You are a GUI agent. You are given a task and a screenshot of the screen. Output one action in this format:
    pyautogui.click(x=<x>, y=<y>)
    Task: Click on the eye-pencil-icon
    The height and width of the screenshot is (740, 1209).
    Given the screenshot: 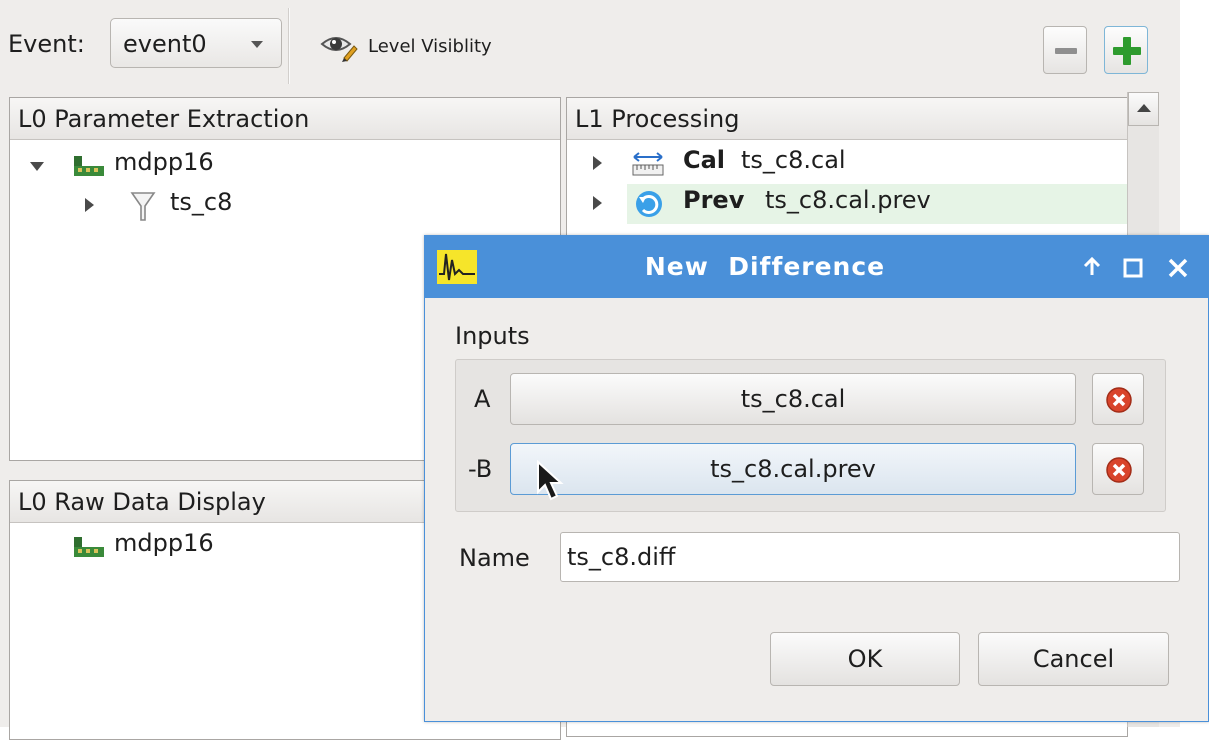 What is the action you would take?
    pyautogui.click(x=339, y=49)
    